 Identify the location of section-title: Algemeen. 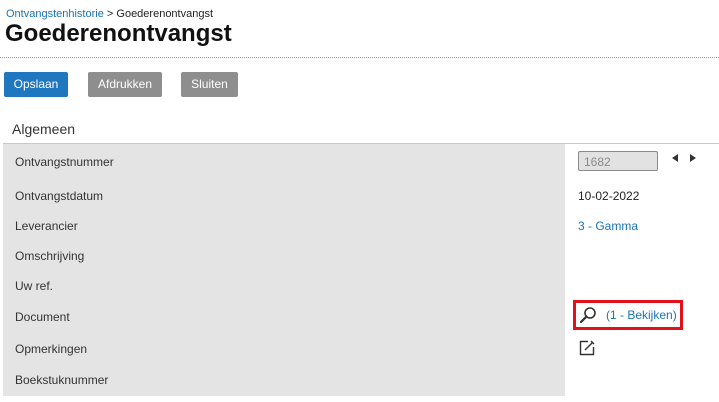
(44, 129).